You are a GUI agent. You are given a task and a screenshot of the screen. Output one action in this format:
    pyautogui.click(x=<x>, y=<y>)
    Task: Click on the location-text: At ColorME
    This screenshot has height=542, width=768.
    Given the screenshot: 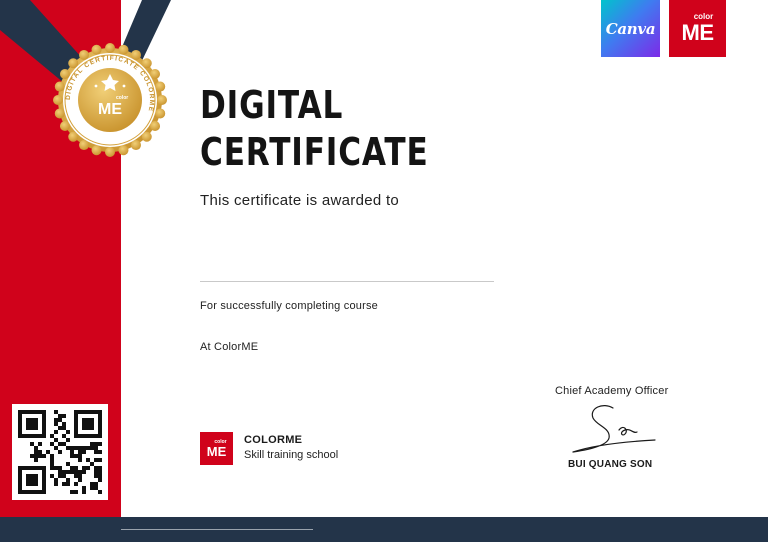 What is the action you would take?
    pyautogui.click(x=229, y=347)
    